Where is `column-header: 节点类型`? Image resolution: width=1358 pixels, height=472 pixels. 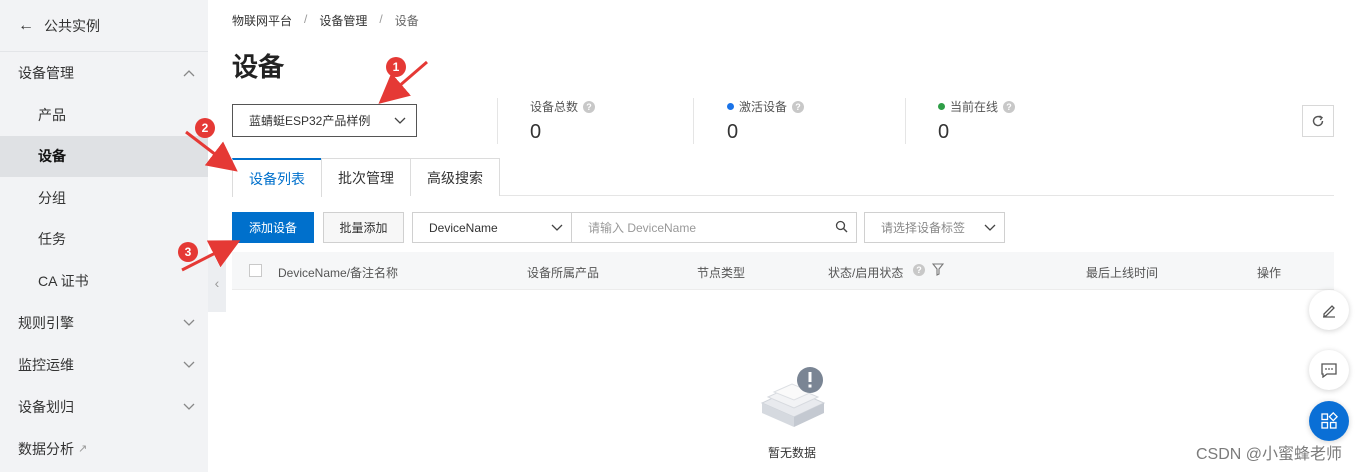
column-header: 节点类型 is located at coordinates (721, 273).